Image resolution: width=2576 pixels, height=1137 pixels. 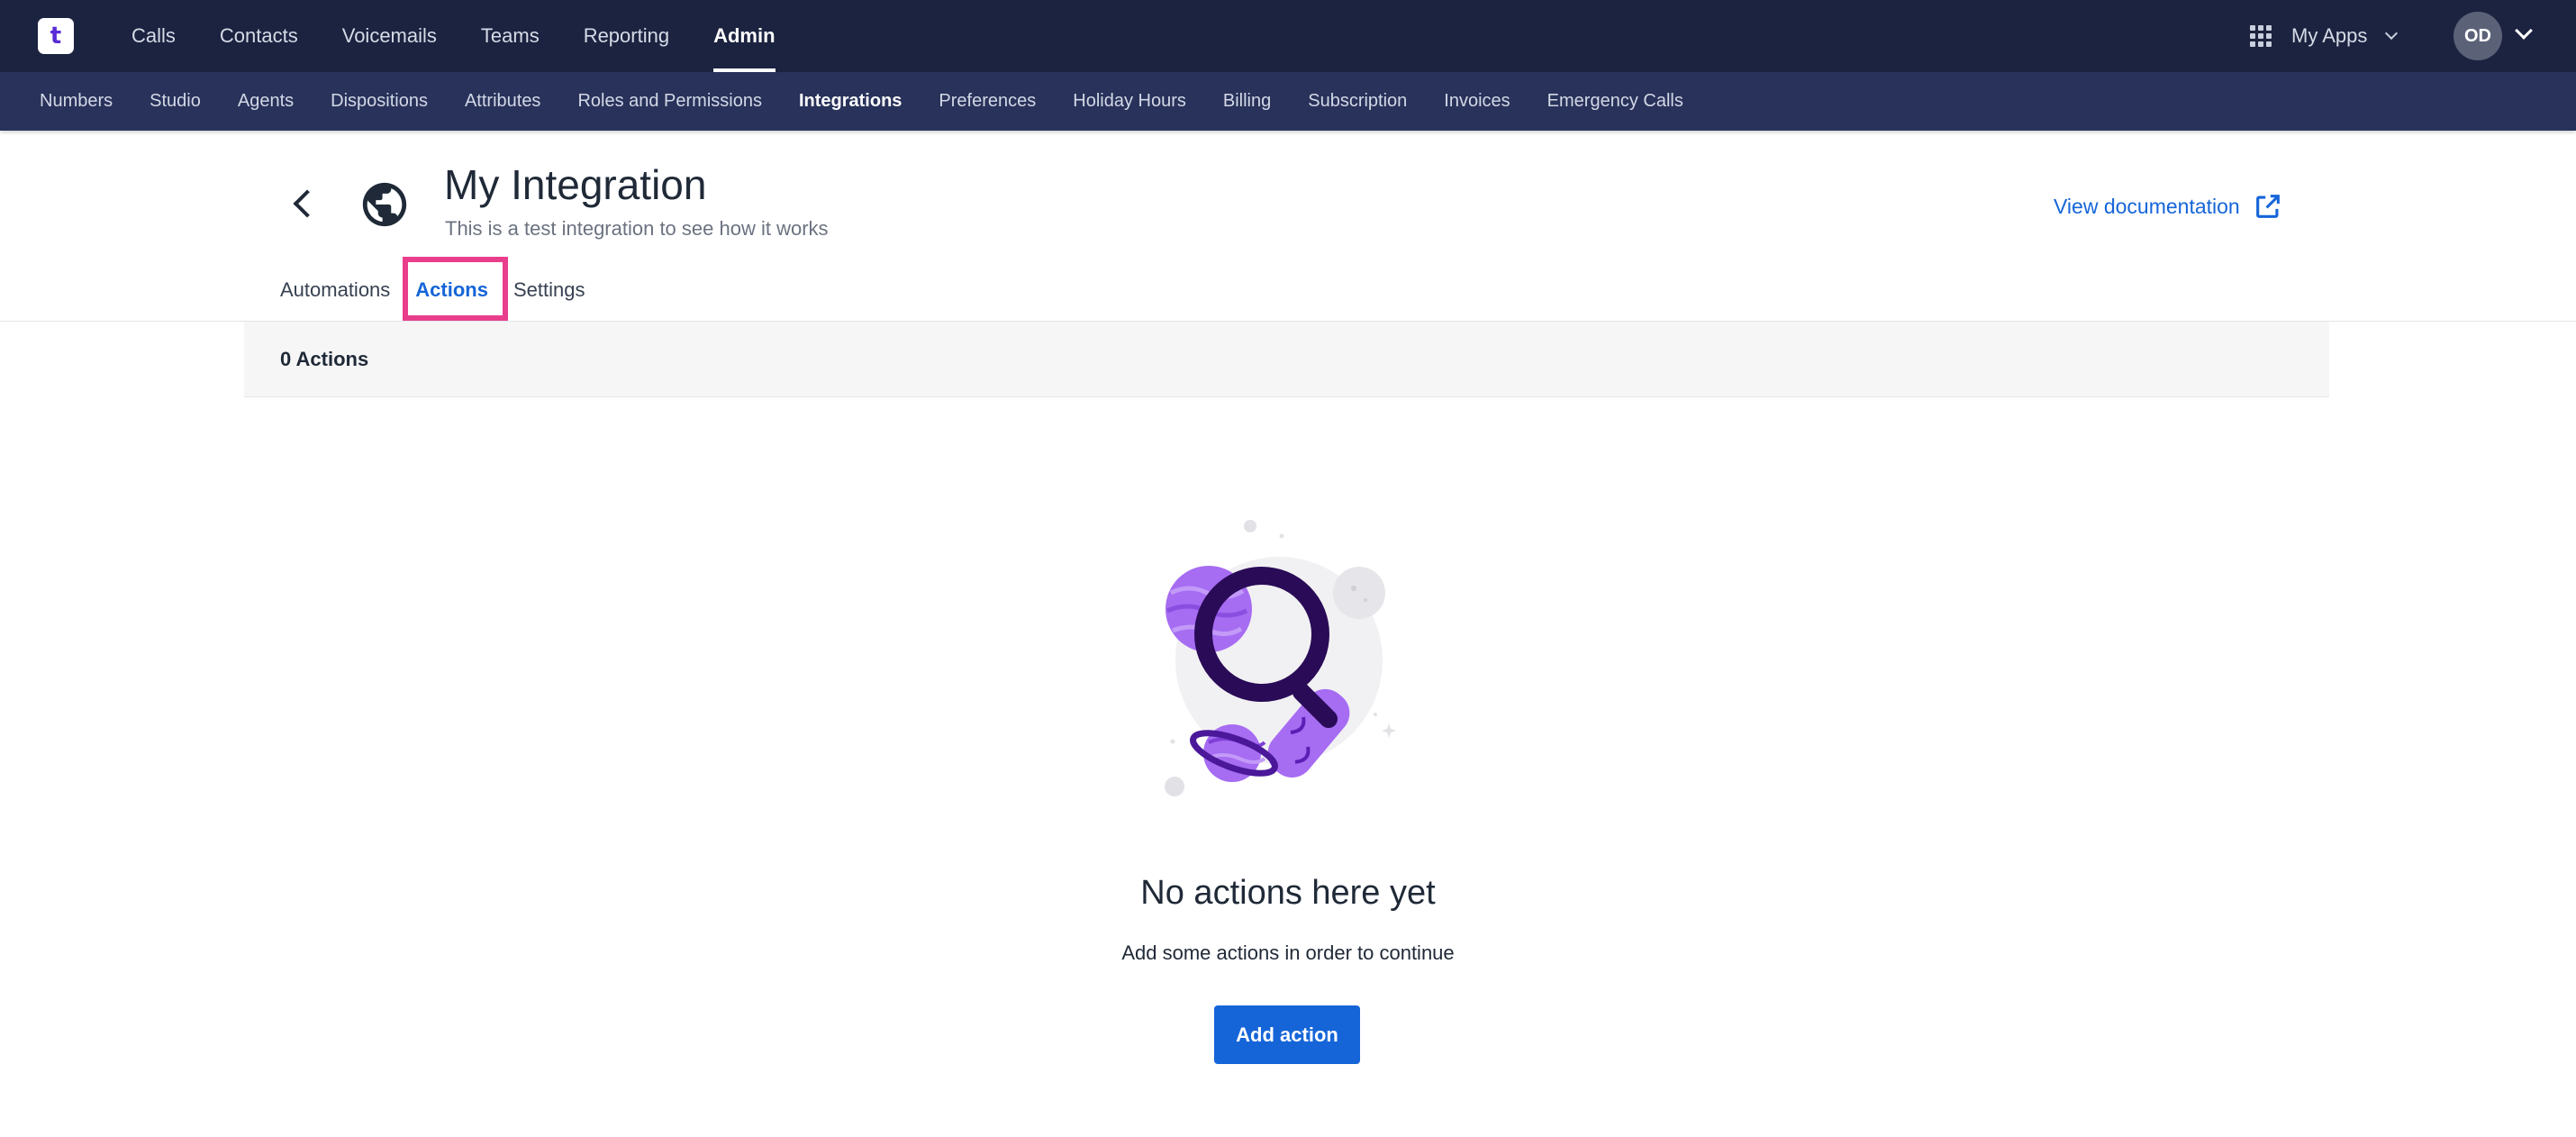 I want to click on my-apps-label: My Apps, so click(x=2329, y=36).